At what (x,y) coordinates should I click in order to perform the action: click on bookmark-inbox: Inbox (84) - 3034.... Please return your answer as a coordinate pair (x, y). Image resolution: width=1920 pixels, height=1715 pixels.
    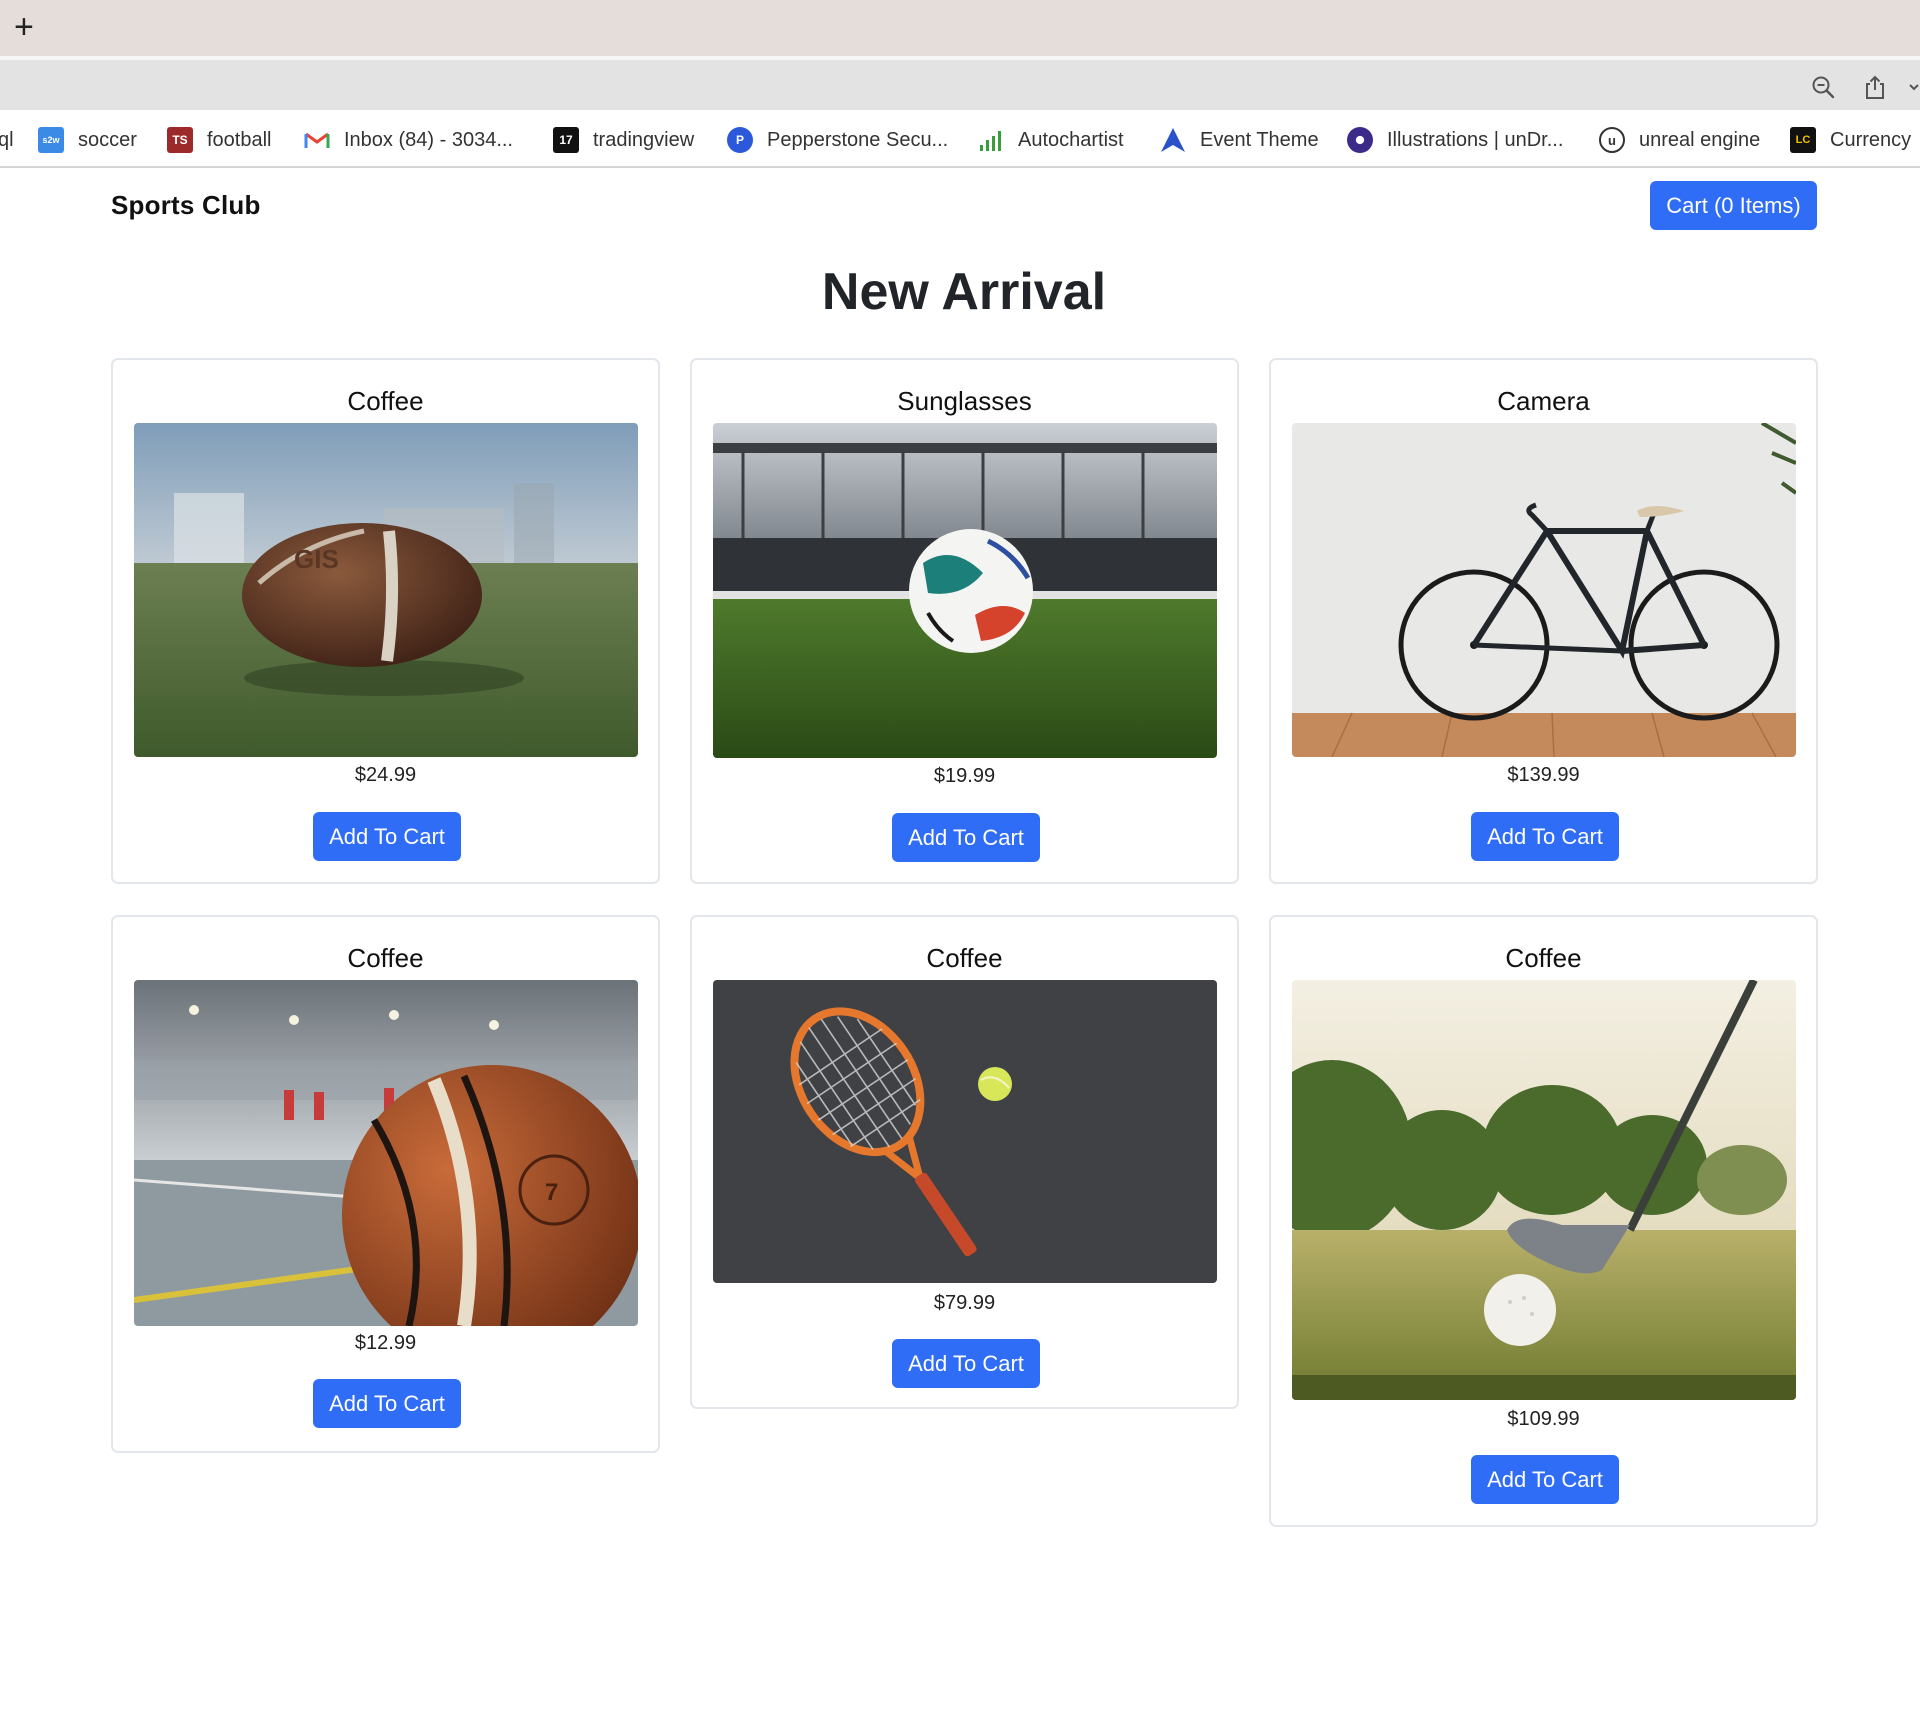
    Looking at the image, I should click on (408, 140).